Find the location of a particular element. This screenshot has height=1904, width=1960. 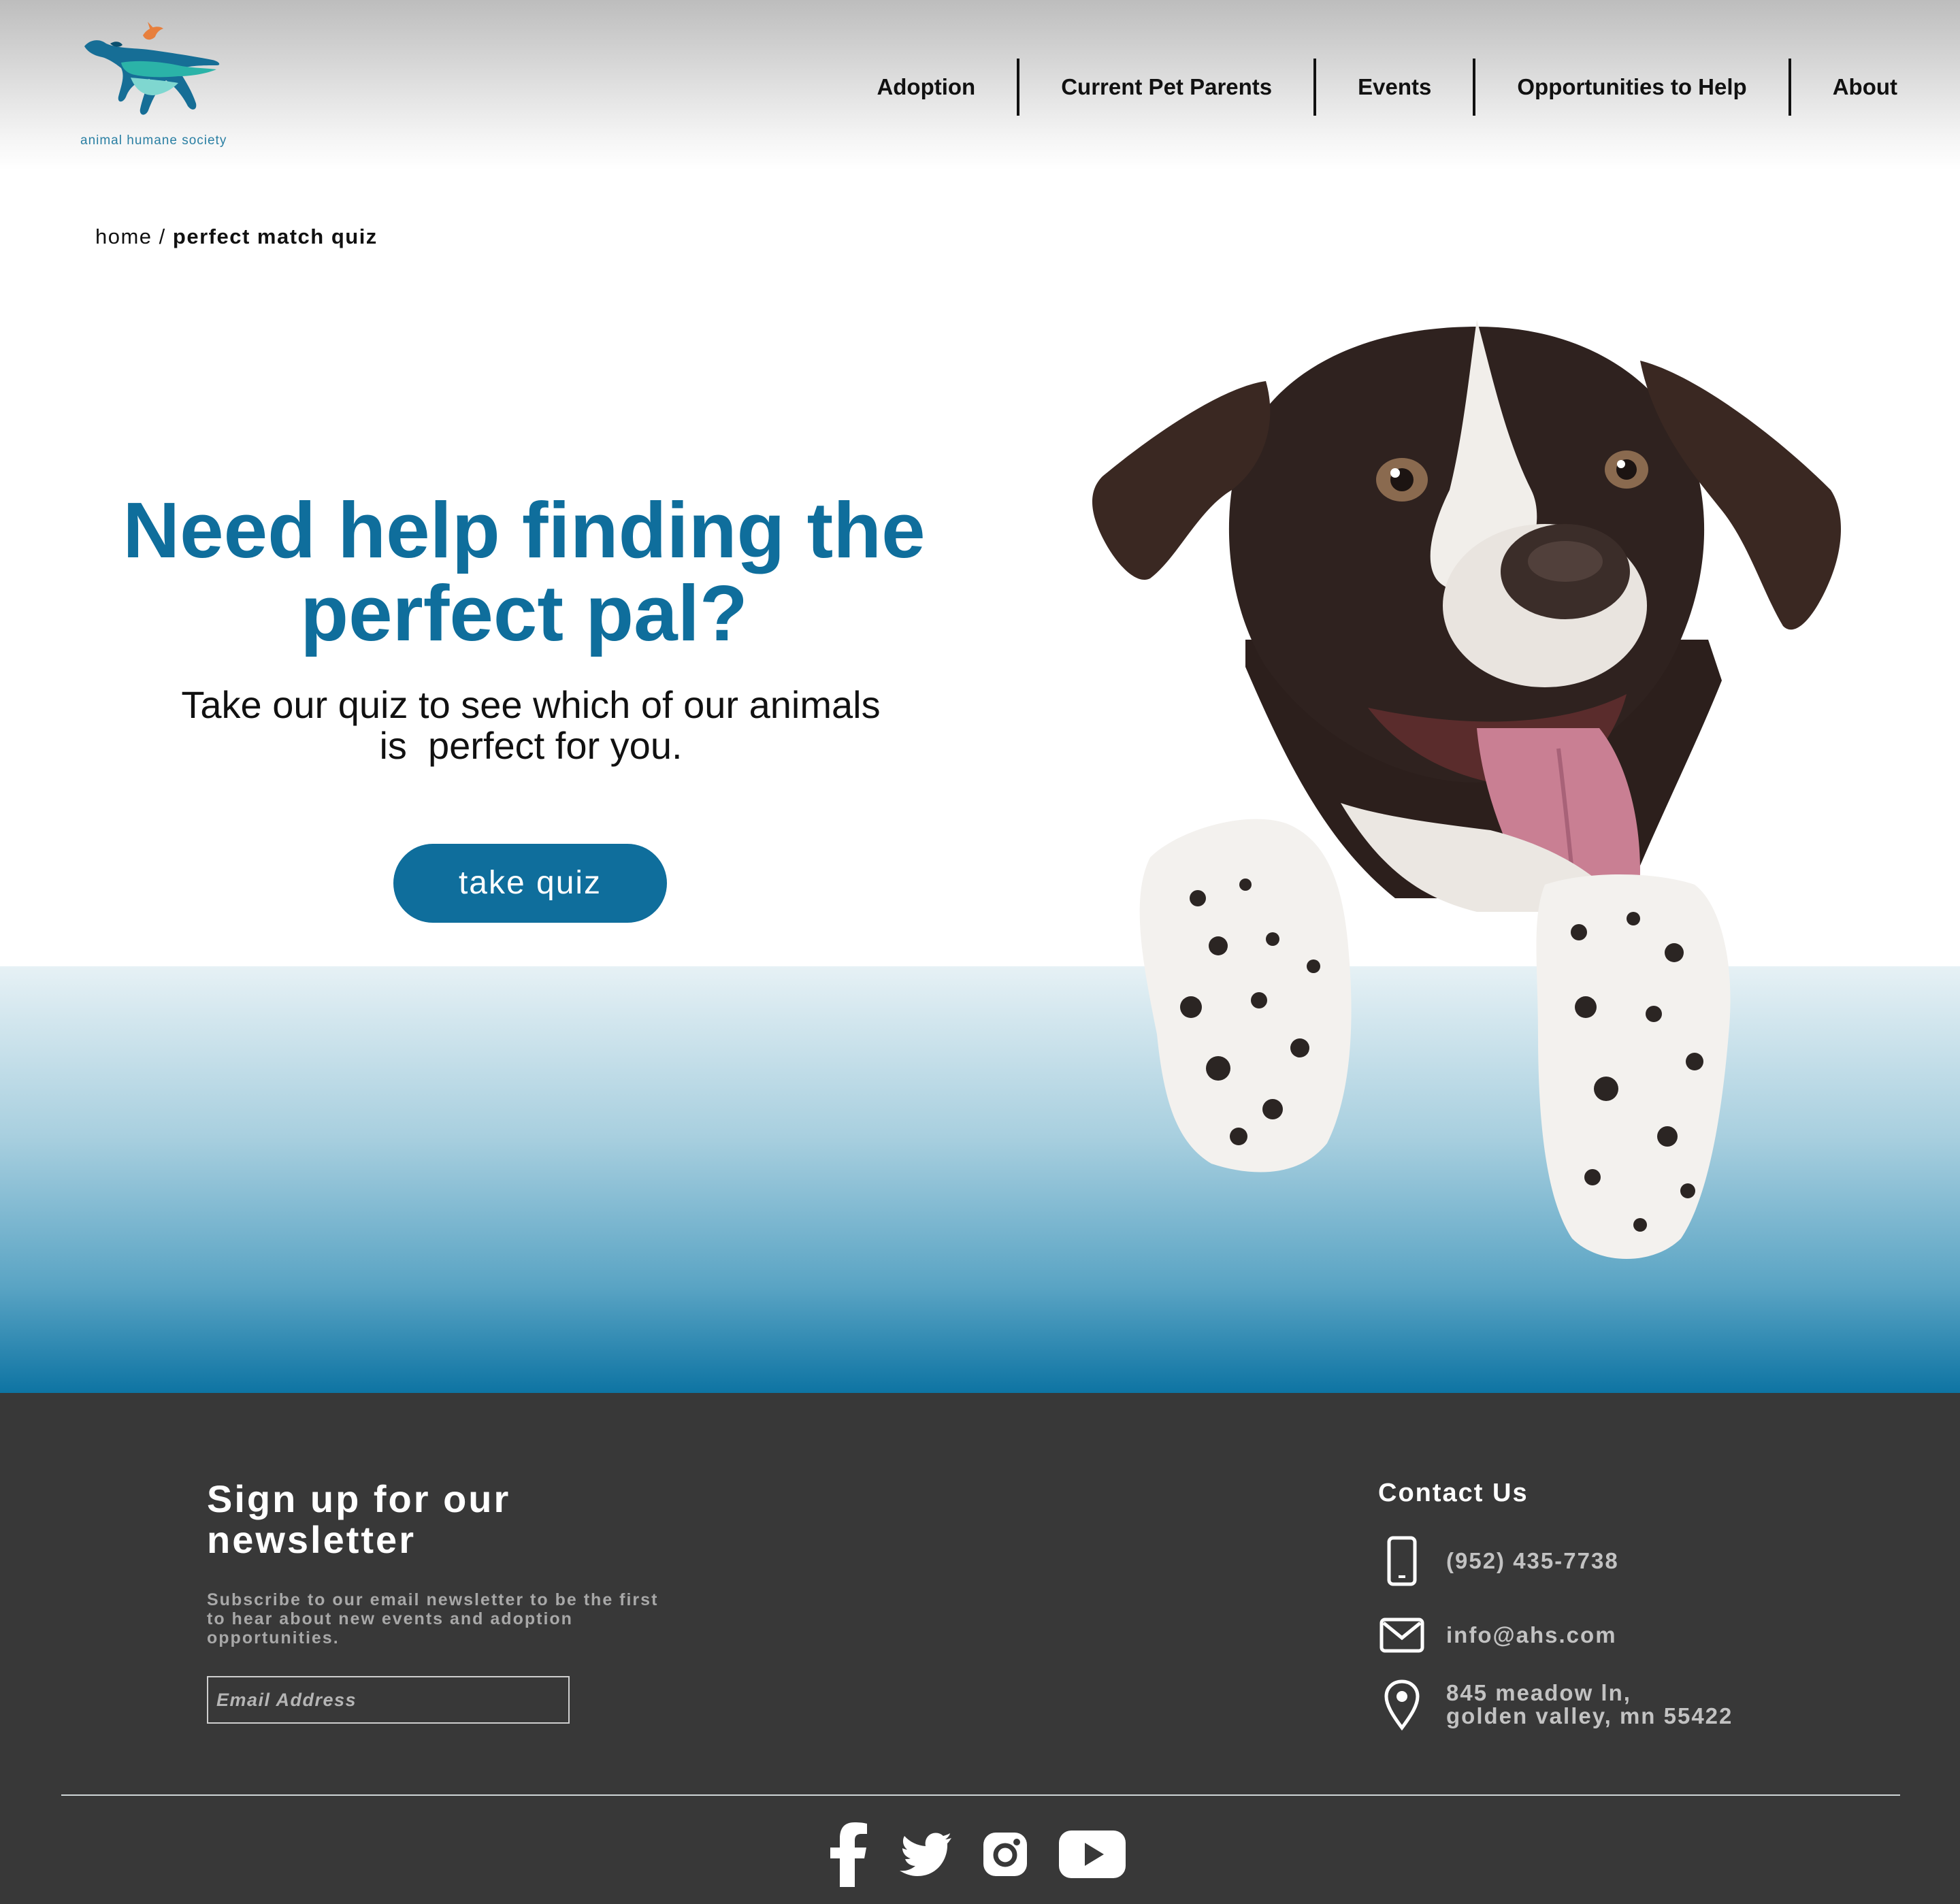

phone-icon is located at coordinates (1402, 1561).